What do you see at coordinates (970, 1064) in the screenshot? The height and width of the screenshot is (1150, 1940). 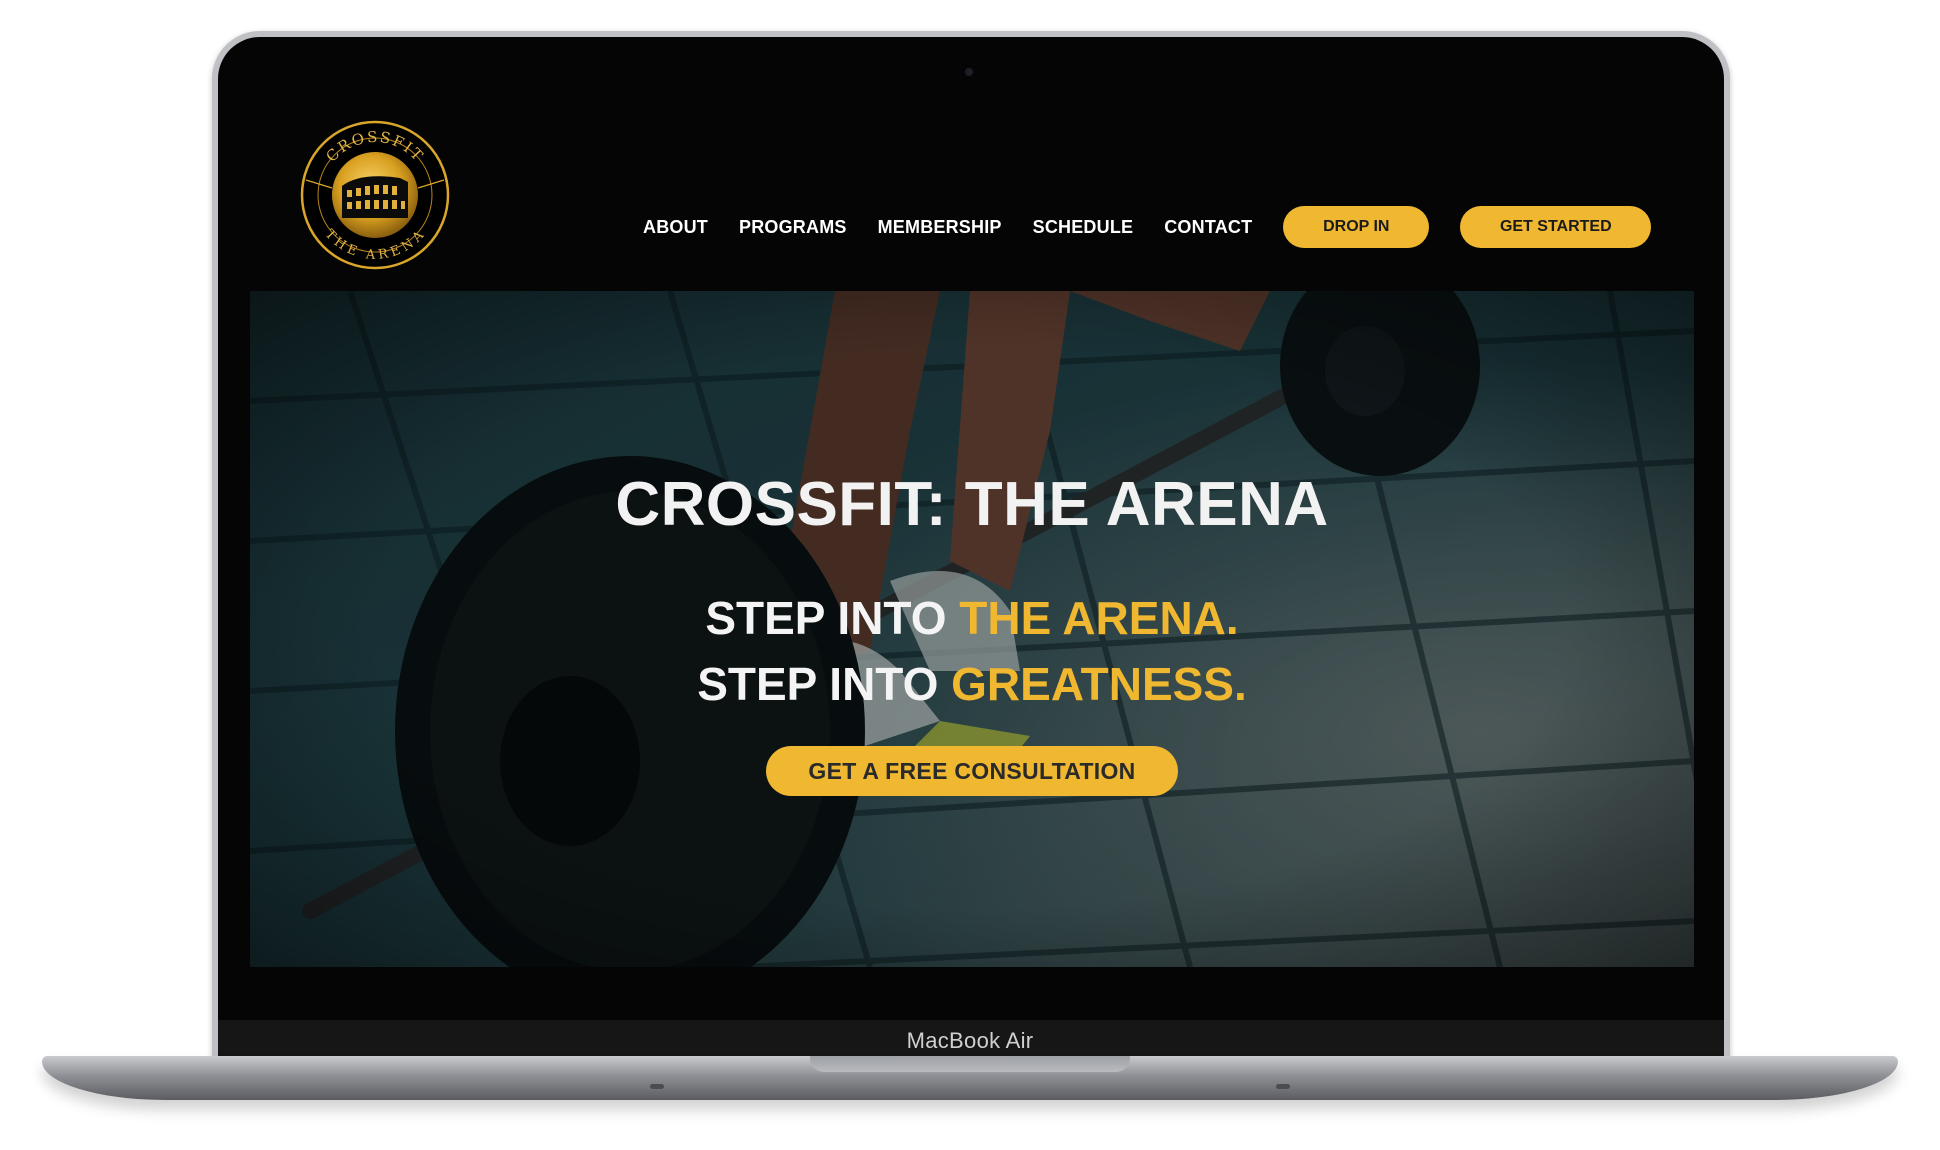 I see `laptop-hinge-notch` at bounding box center [970, 1064].